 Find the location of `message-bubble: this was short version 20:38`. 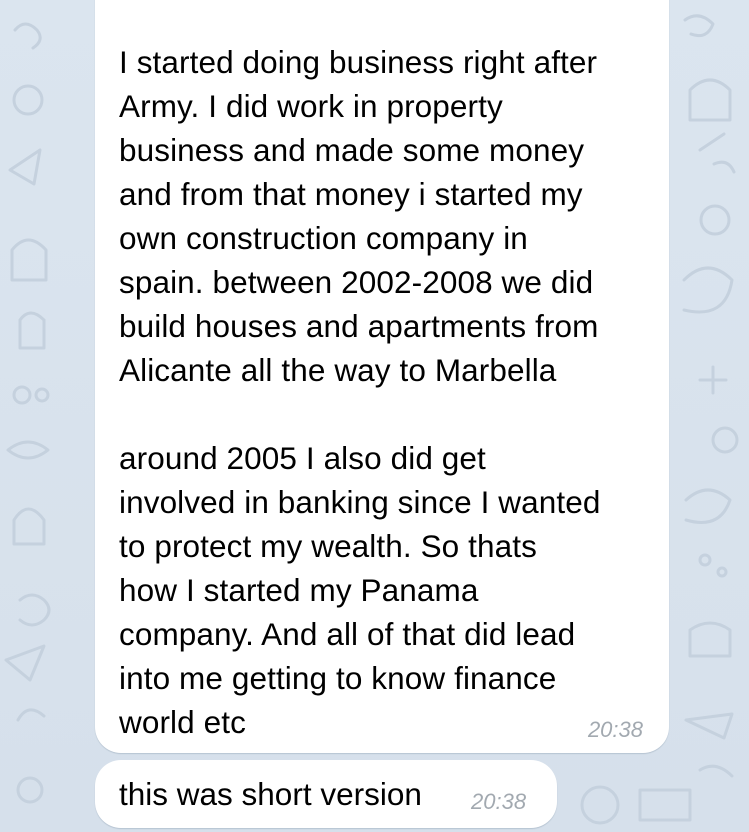

message-bubble: this was short version 20:38 is located at coordinates (326, 794).